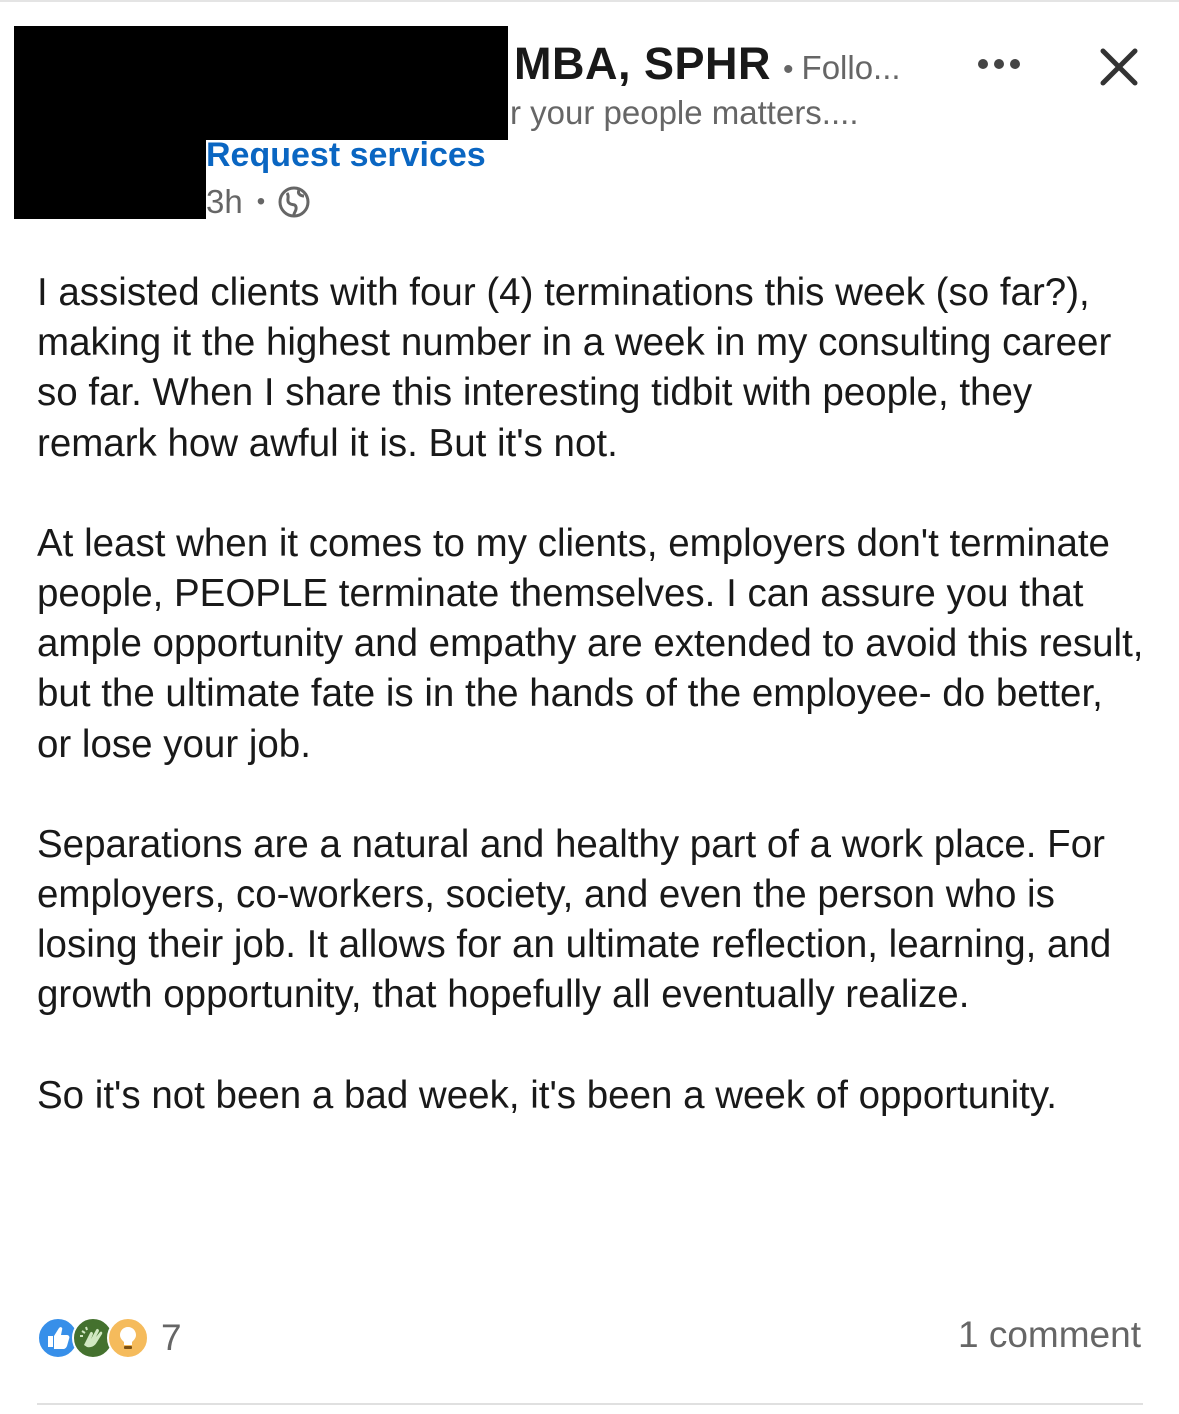 The width and height of the screenshot is (1179, 1414). I want to click on post-meta: 3h •, so click(258, 202).